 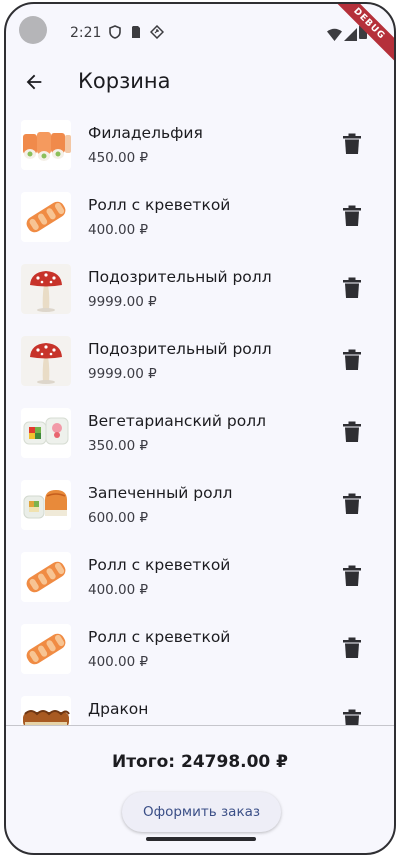 What do you see at coordinates (200, 432) in the screenshot?
I see `cart-item: Вегетарианский ролл 350.00 ₽` at bounding box center [200, 432].